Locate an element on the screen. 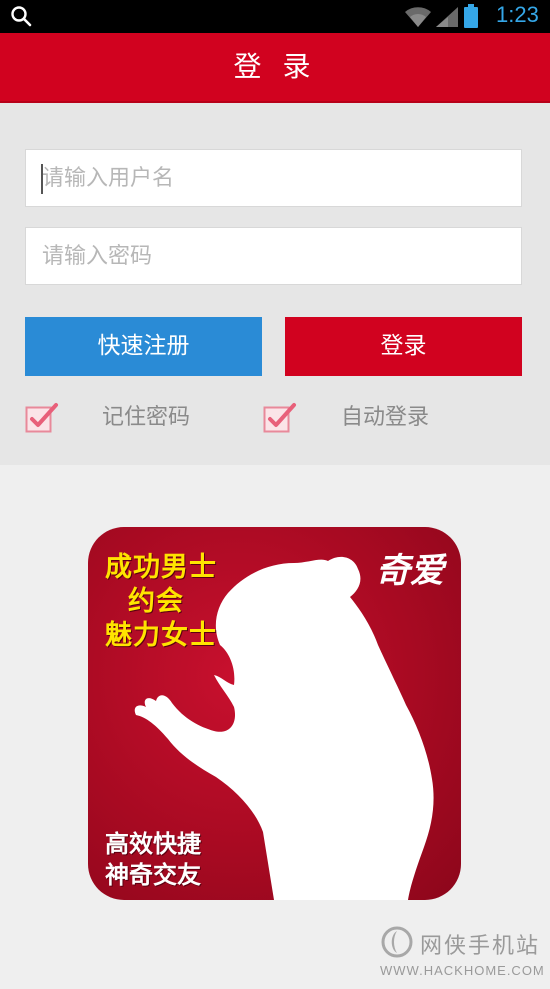 This screenshot has width=550, height=989. login-button: 登录 is located at coordinates (403, 346).